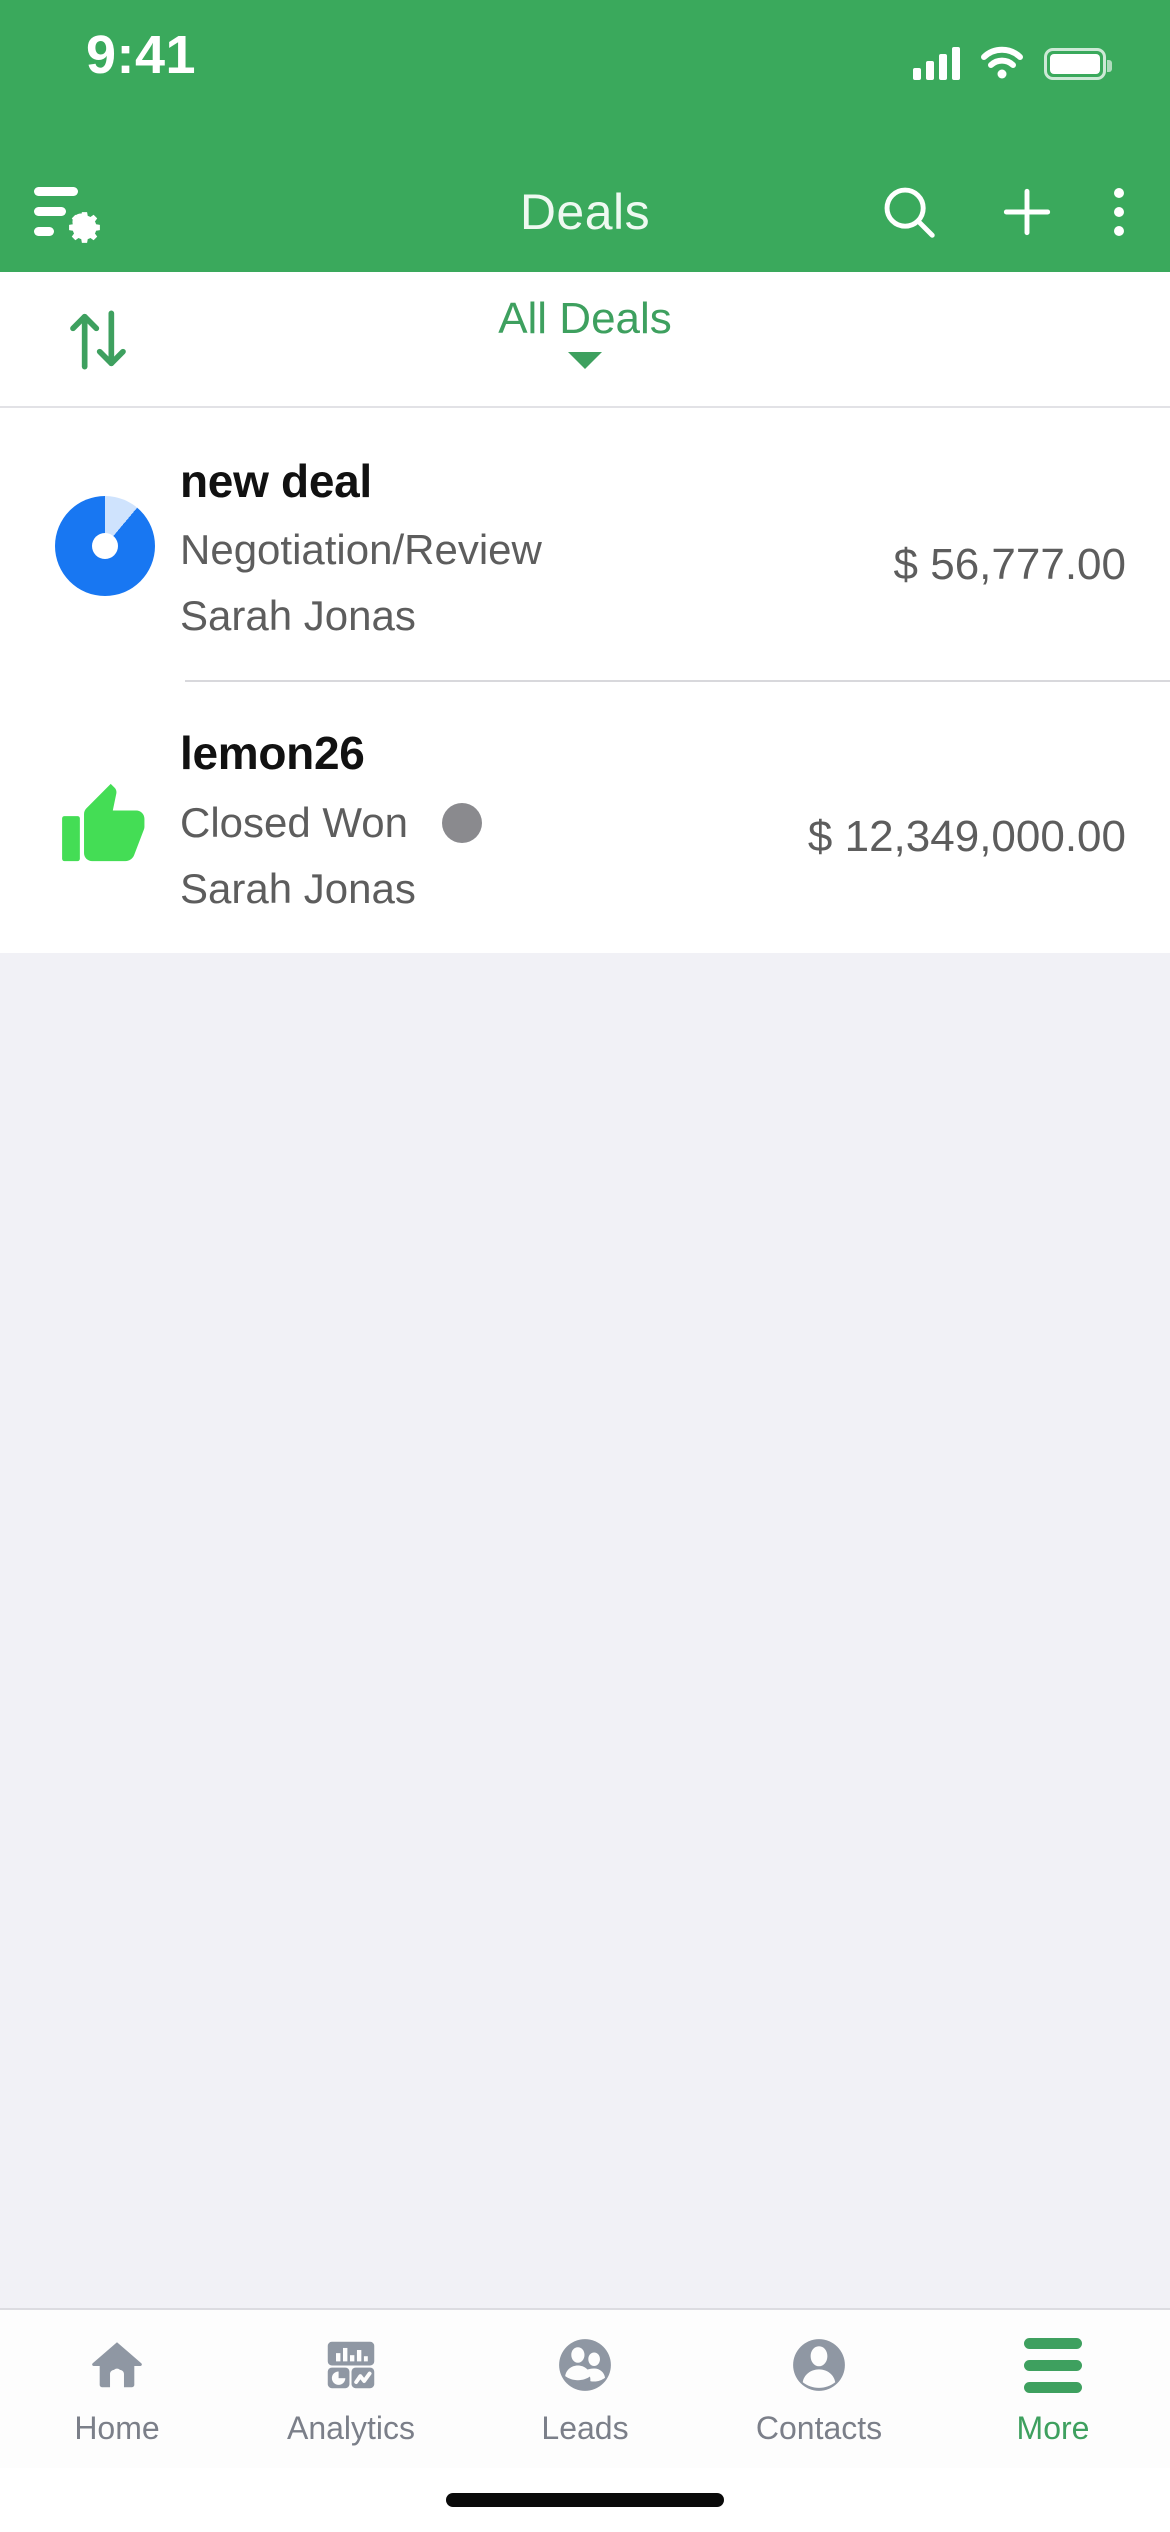 The height and width of the screenshot is (2532, 1170). Describe the element at coordinates (105, 525) in the screenshot. I see `pie-progress-icon` at that location.